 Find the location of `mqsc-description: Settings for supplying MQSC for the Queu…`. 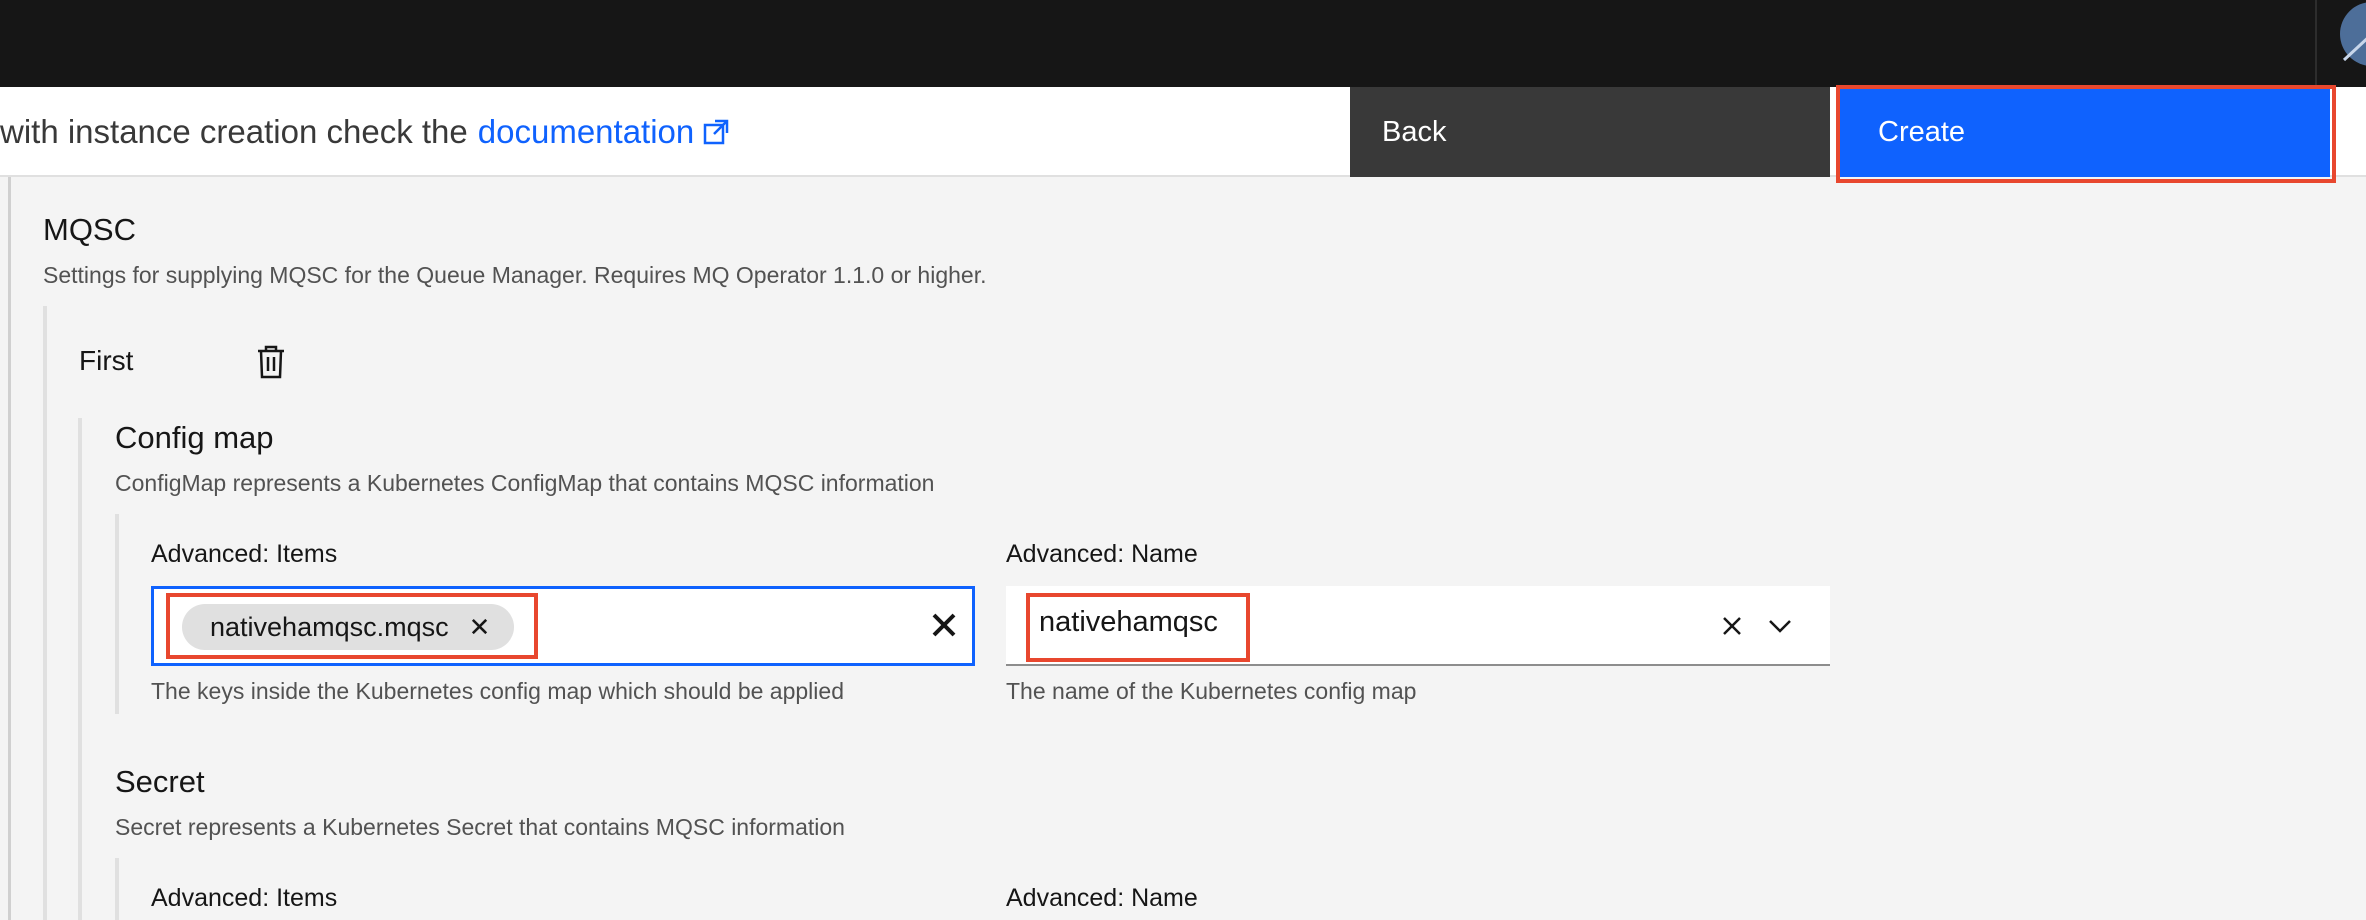

mqsc-description: Settings for supplying MQSC for the Queu… is located at coordinates (515, 275).